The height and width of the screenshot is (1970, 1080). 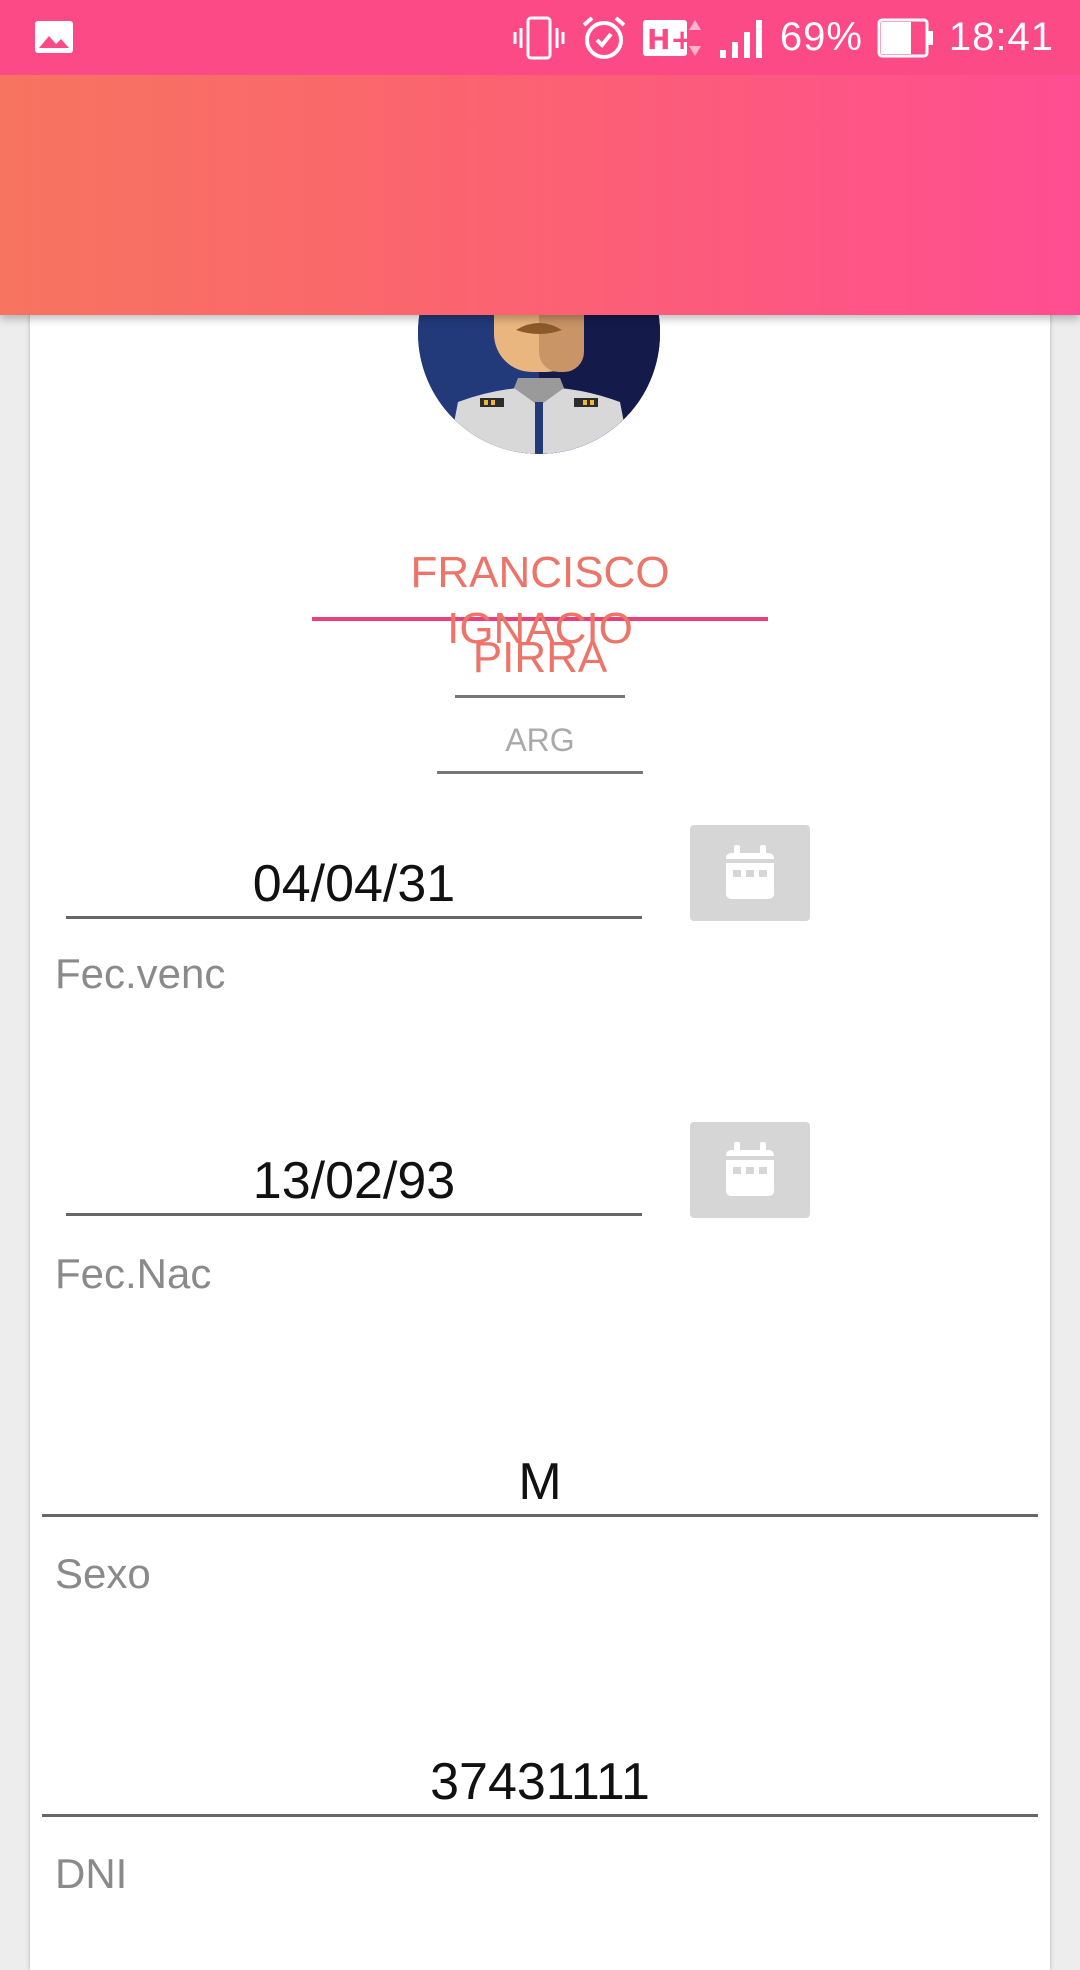 I want to click on gallery-icon, so click(x=54, y=37).